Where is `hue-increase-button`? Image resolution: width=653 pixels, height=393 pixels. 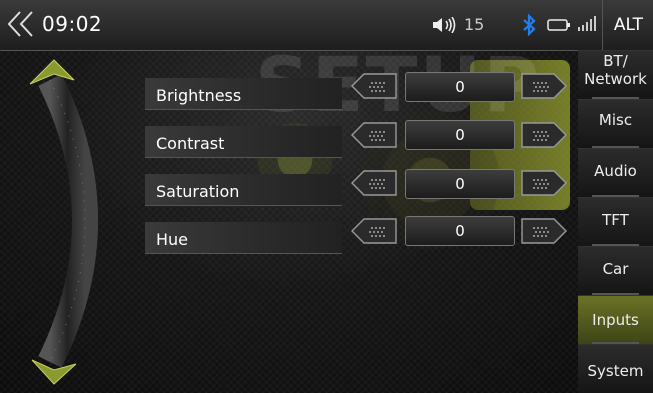 hue-increase-button is located at coordinates (544, 231).